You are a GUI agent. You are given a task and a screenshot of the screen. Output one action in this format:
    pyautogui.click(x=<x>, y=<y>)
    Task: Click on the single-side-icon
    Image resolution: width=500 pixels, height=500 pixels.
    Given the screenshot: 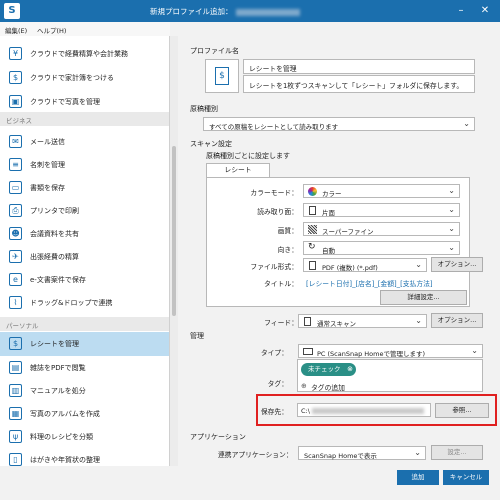 What is the action you would take?
    pyautogui.click(x=312, y=210)
    